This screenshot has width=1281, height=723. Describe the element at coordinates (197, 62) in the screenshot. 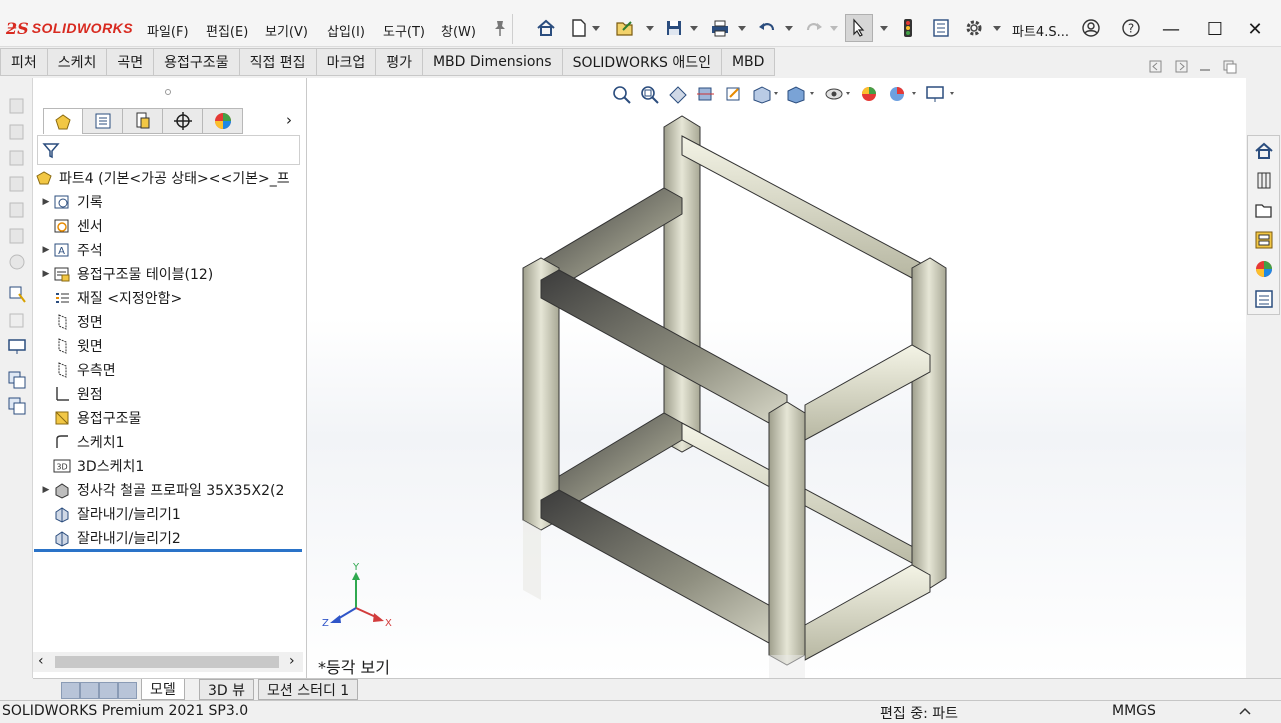

I see `tab-weldments: 용접구조물` at that location.